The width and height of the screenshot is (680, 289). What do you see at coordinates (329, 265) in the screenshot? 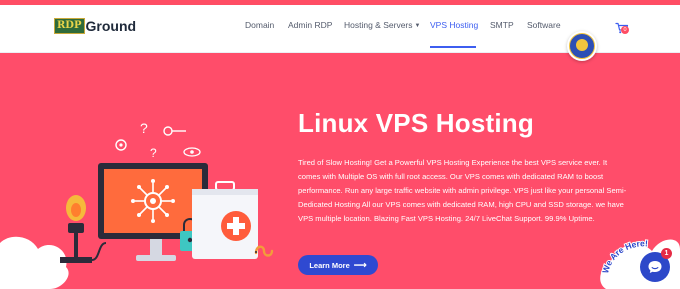
I see `learn-more-label: Learn More` at bounding box center [329, 265].